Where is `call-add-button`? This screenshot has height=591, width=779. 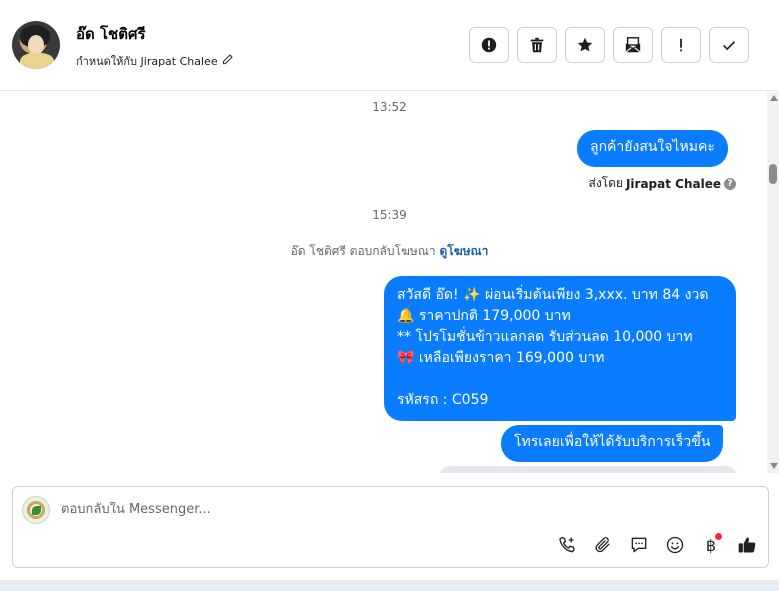 call-add-button is located at coordinates (567, 545).